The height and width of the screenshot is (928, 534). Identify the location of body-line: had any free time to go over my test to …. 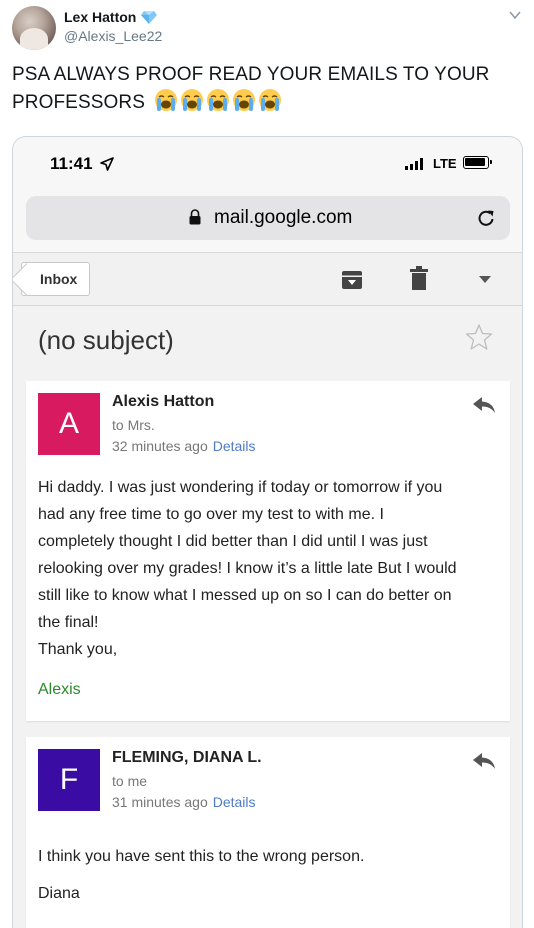
(211, 514).